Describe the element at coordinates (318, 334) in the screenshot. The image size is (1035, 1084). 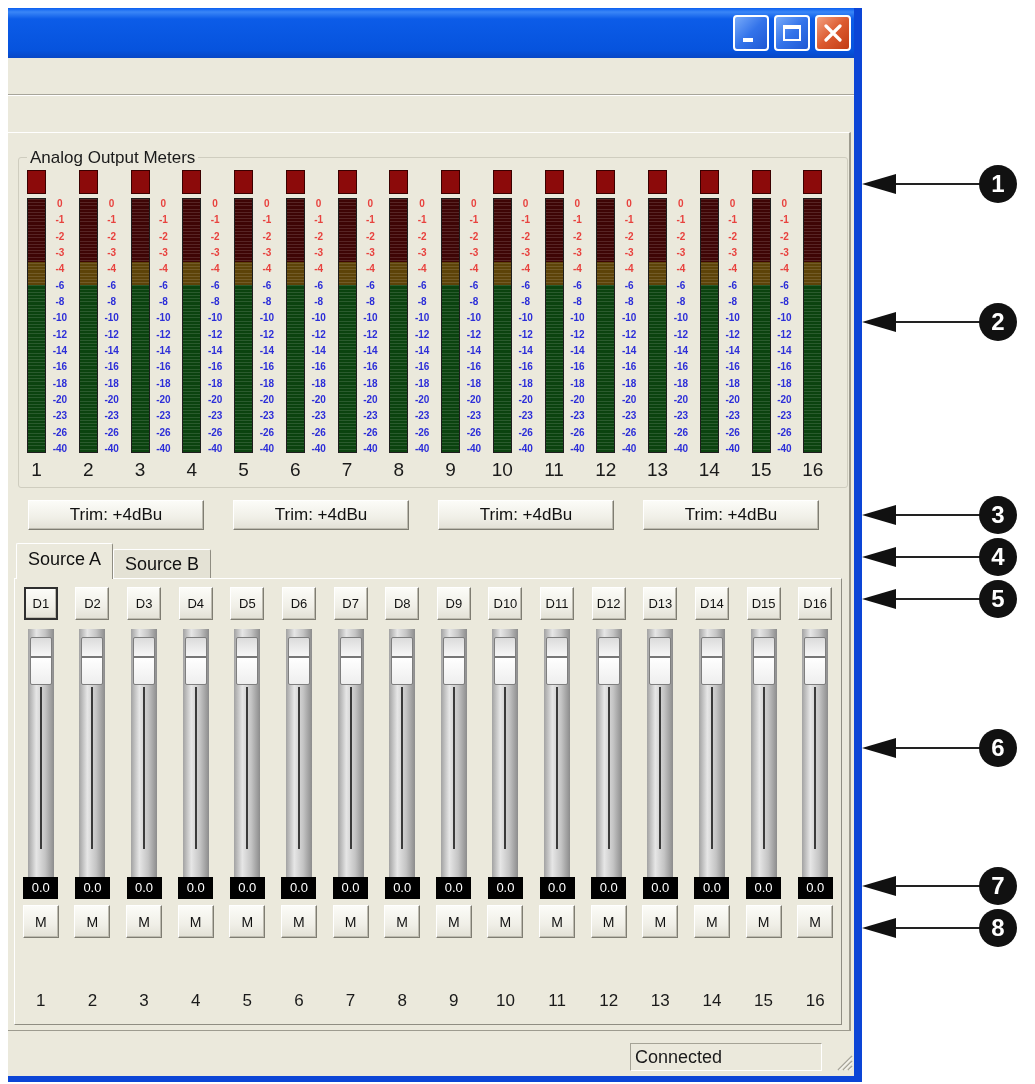
I see `scale-label: -12` at that location.